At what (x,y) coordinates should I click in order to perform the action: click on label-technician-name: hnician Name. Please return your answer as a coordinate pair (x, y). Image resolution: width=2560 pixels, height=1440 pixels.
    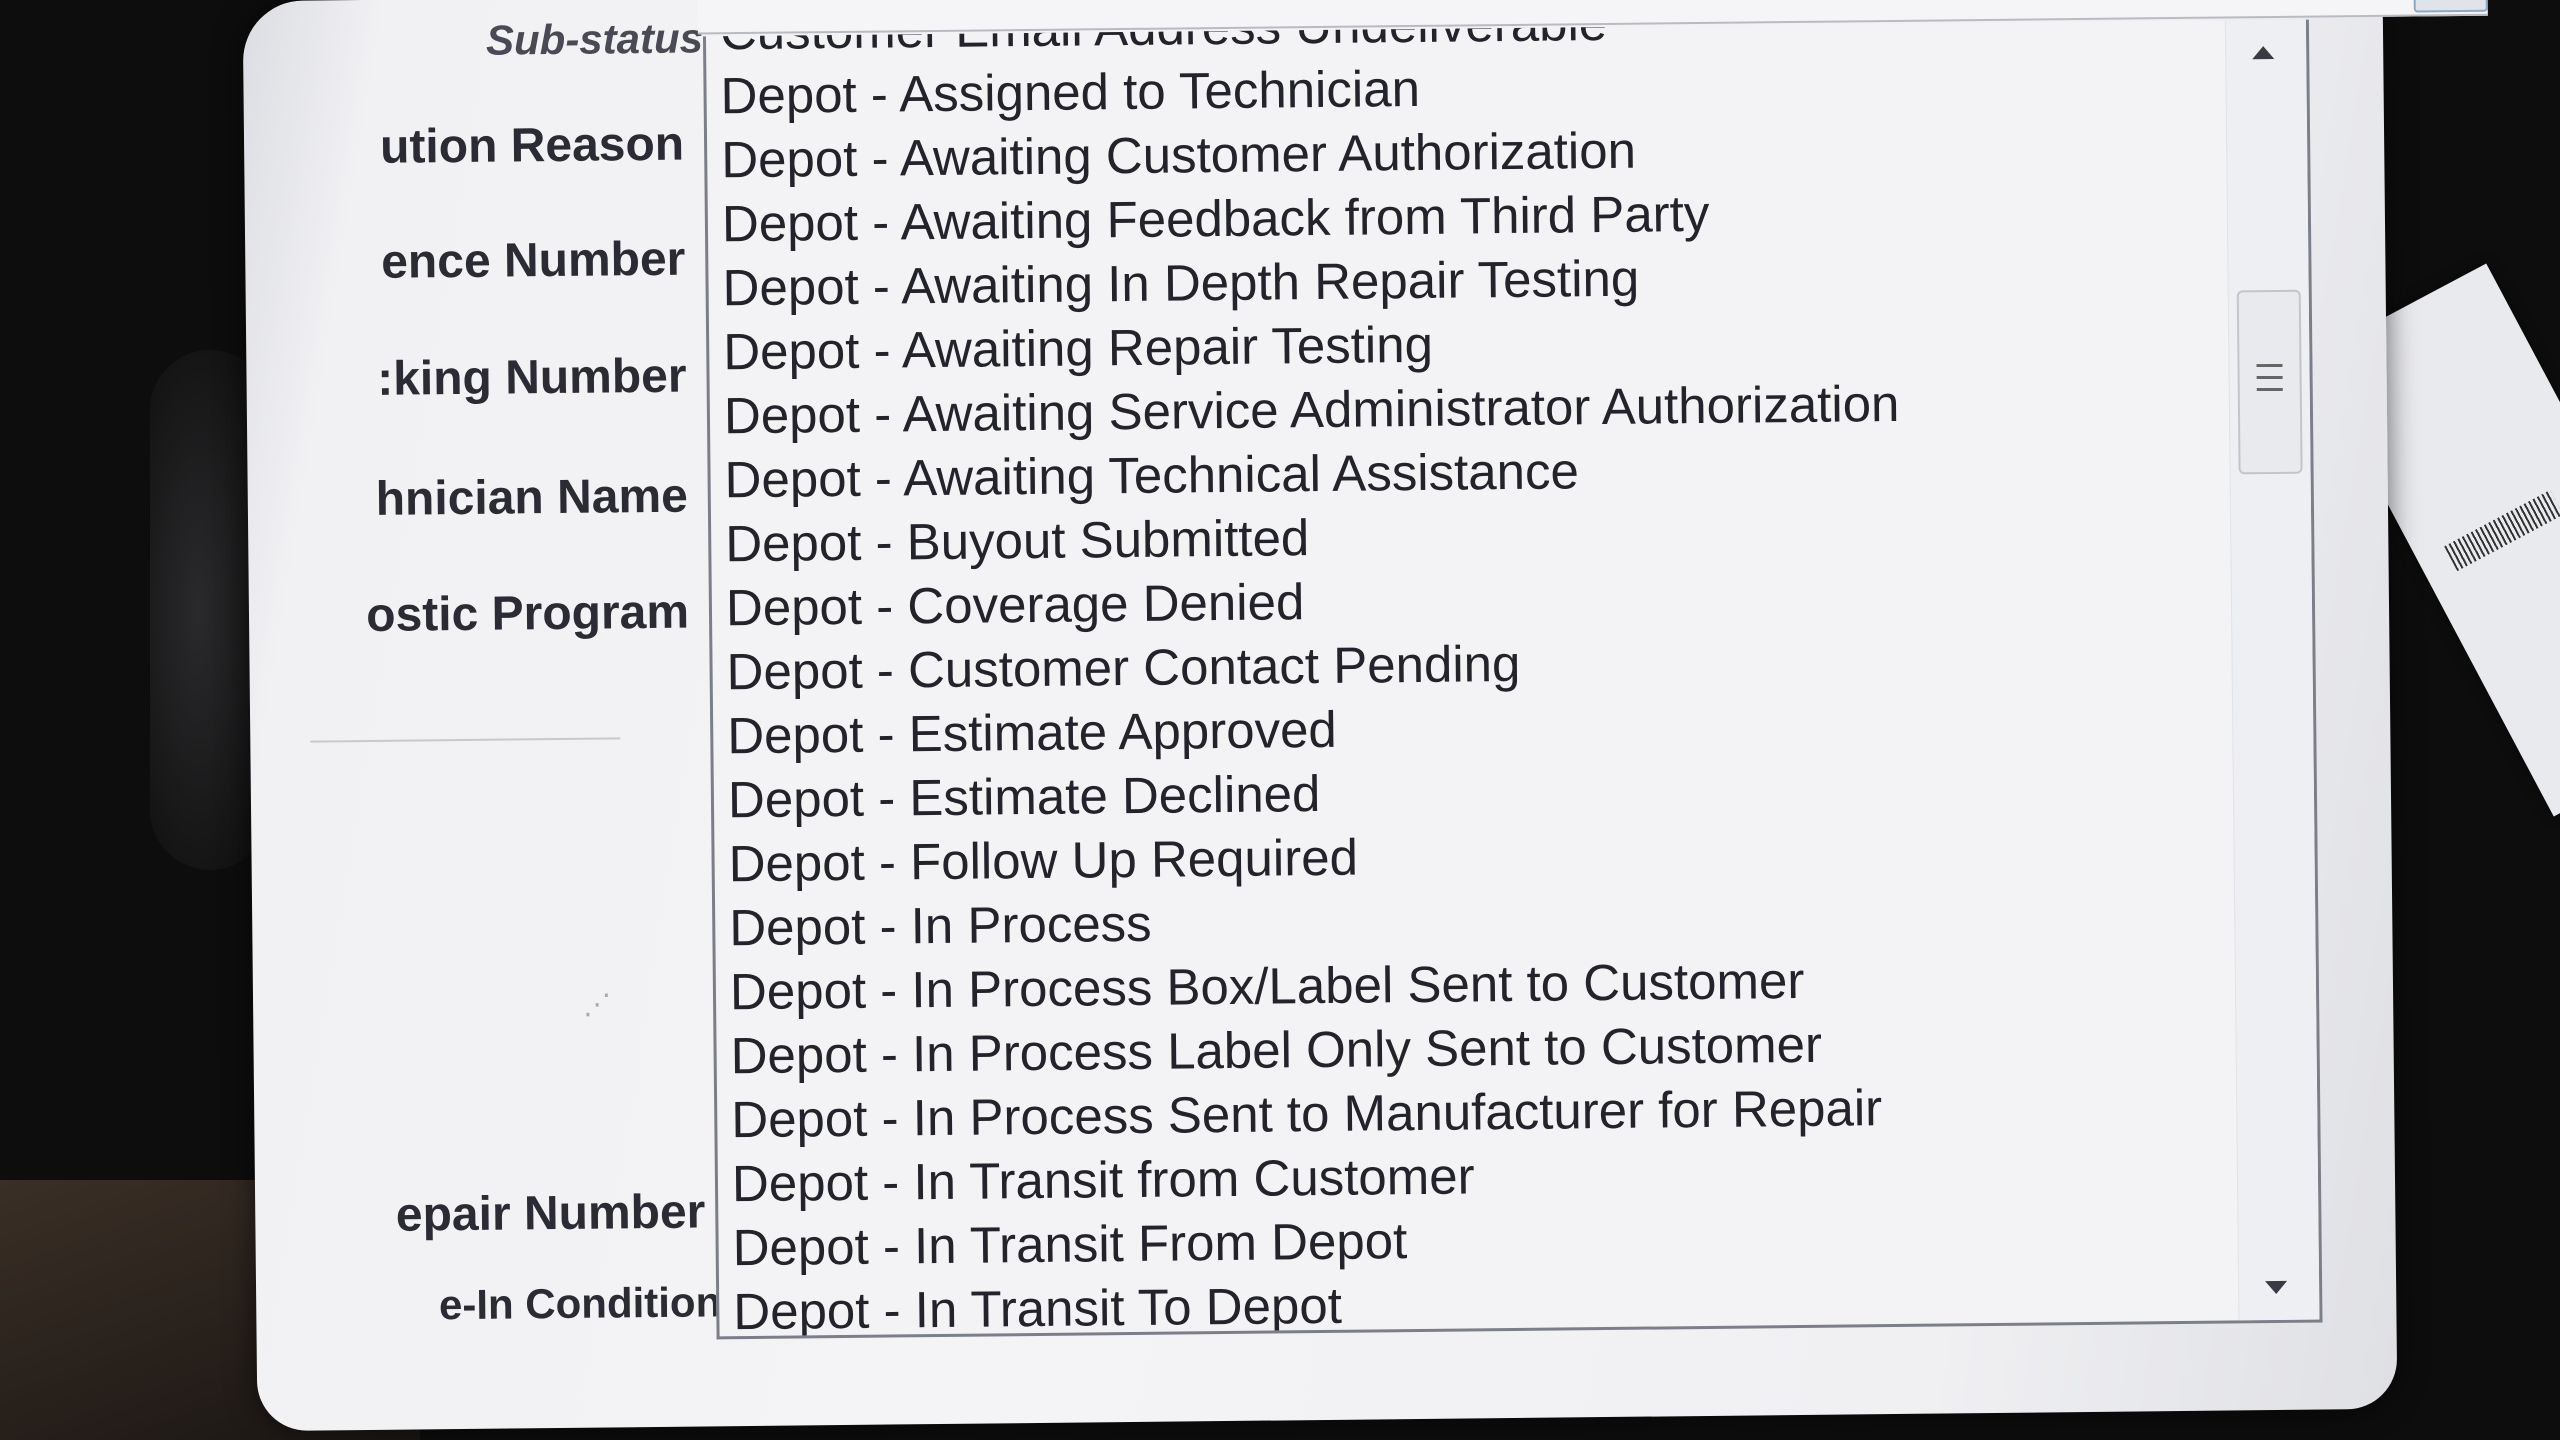
    Looking at the image, I should click on (532, 497).